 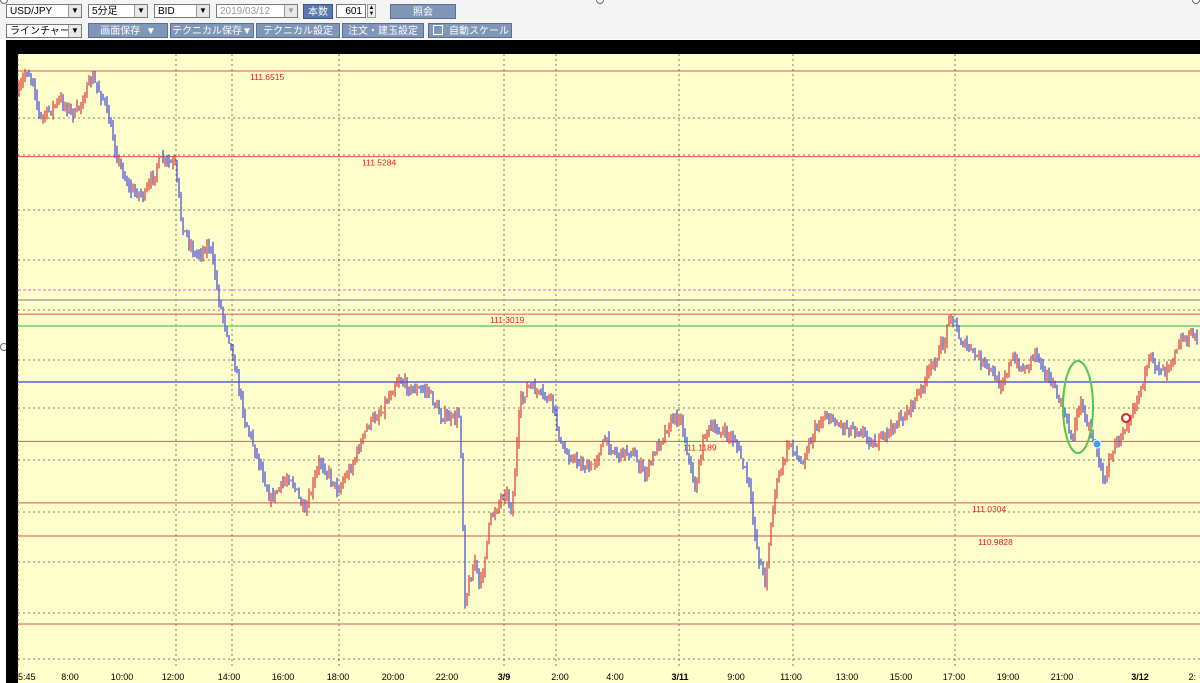 What do you see at coordinates (504, 677) in the screenshot?
I see `x-tick-label: 3/9` at bounding box center [504, 677].